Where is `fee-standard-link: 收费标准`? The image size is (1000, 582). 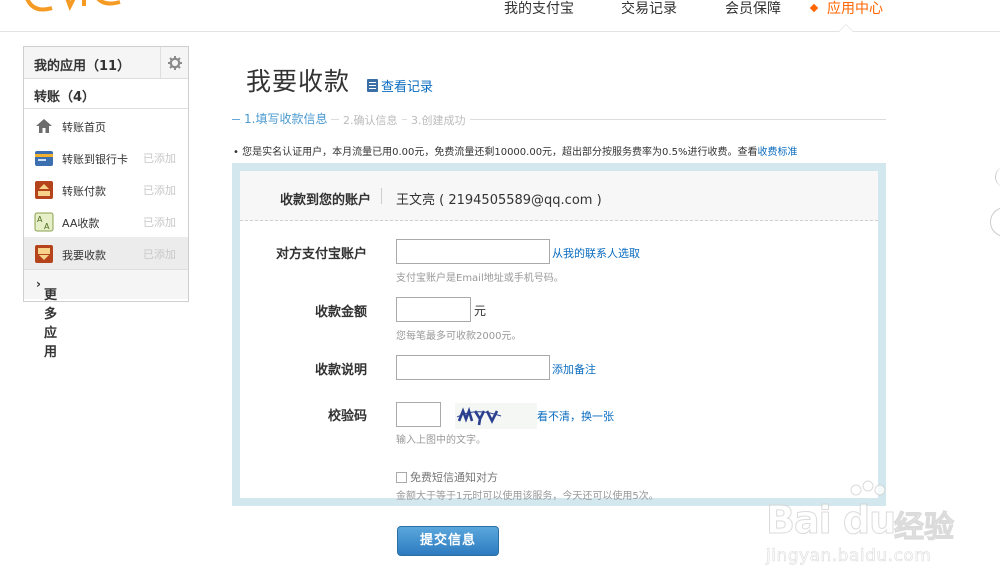
fee-standard-link: 收费标准 is located at coordinates (777, 152).